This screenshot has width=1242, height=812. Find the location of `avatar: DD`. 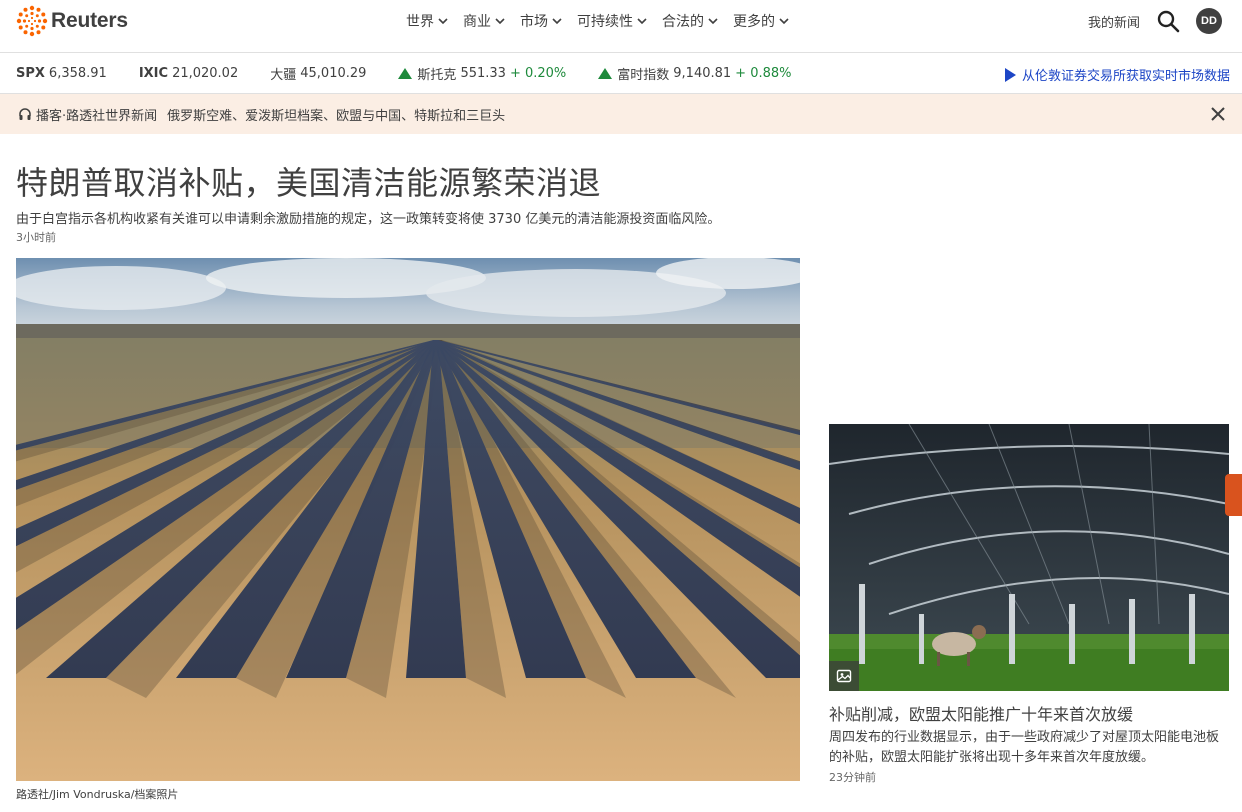

avatar: DD is located at coordinates (1209, 21).